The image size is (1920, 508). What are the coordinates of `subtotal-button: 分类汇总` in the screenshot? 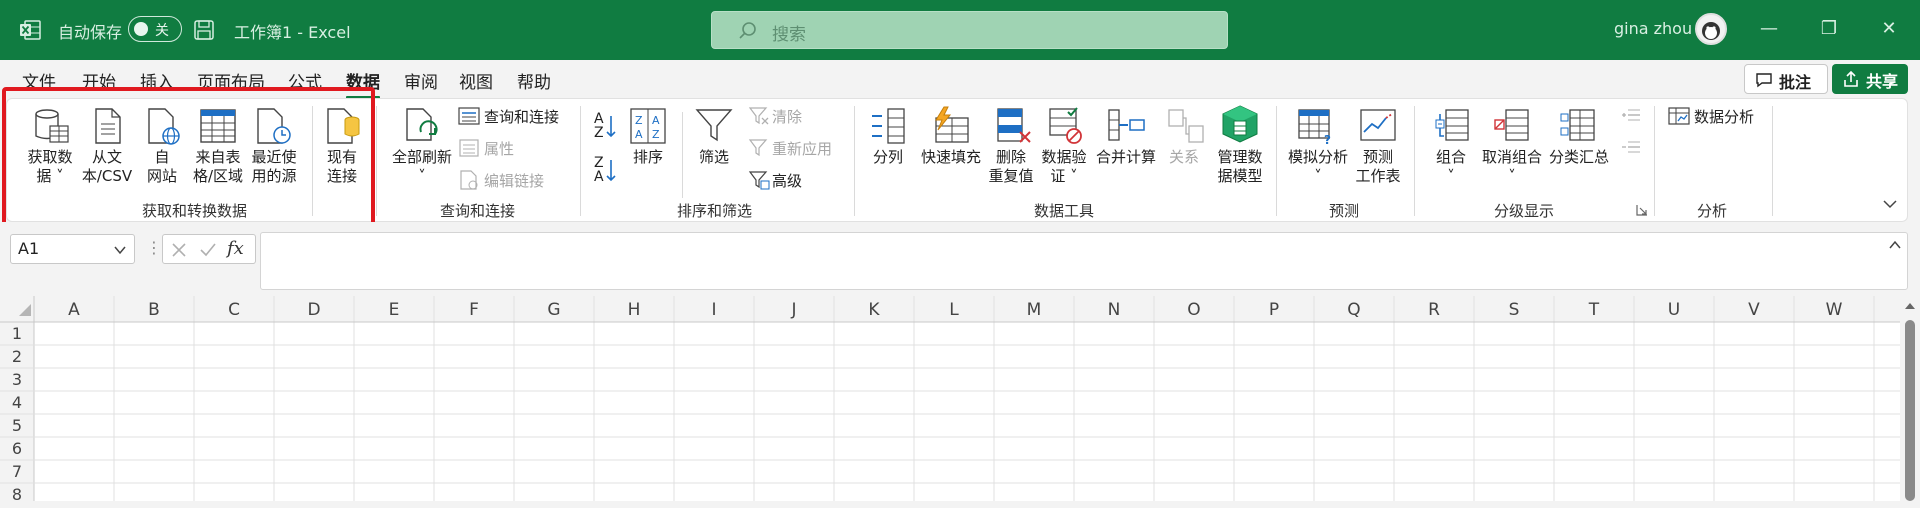 It's located at (1579, 157).